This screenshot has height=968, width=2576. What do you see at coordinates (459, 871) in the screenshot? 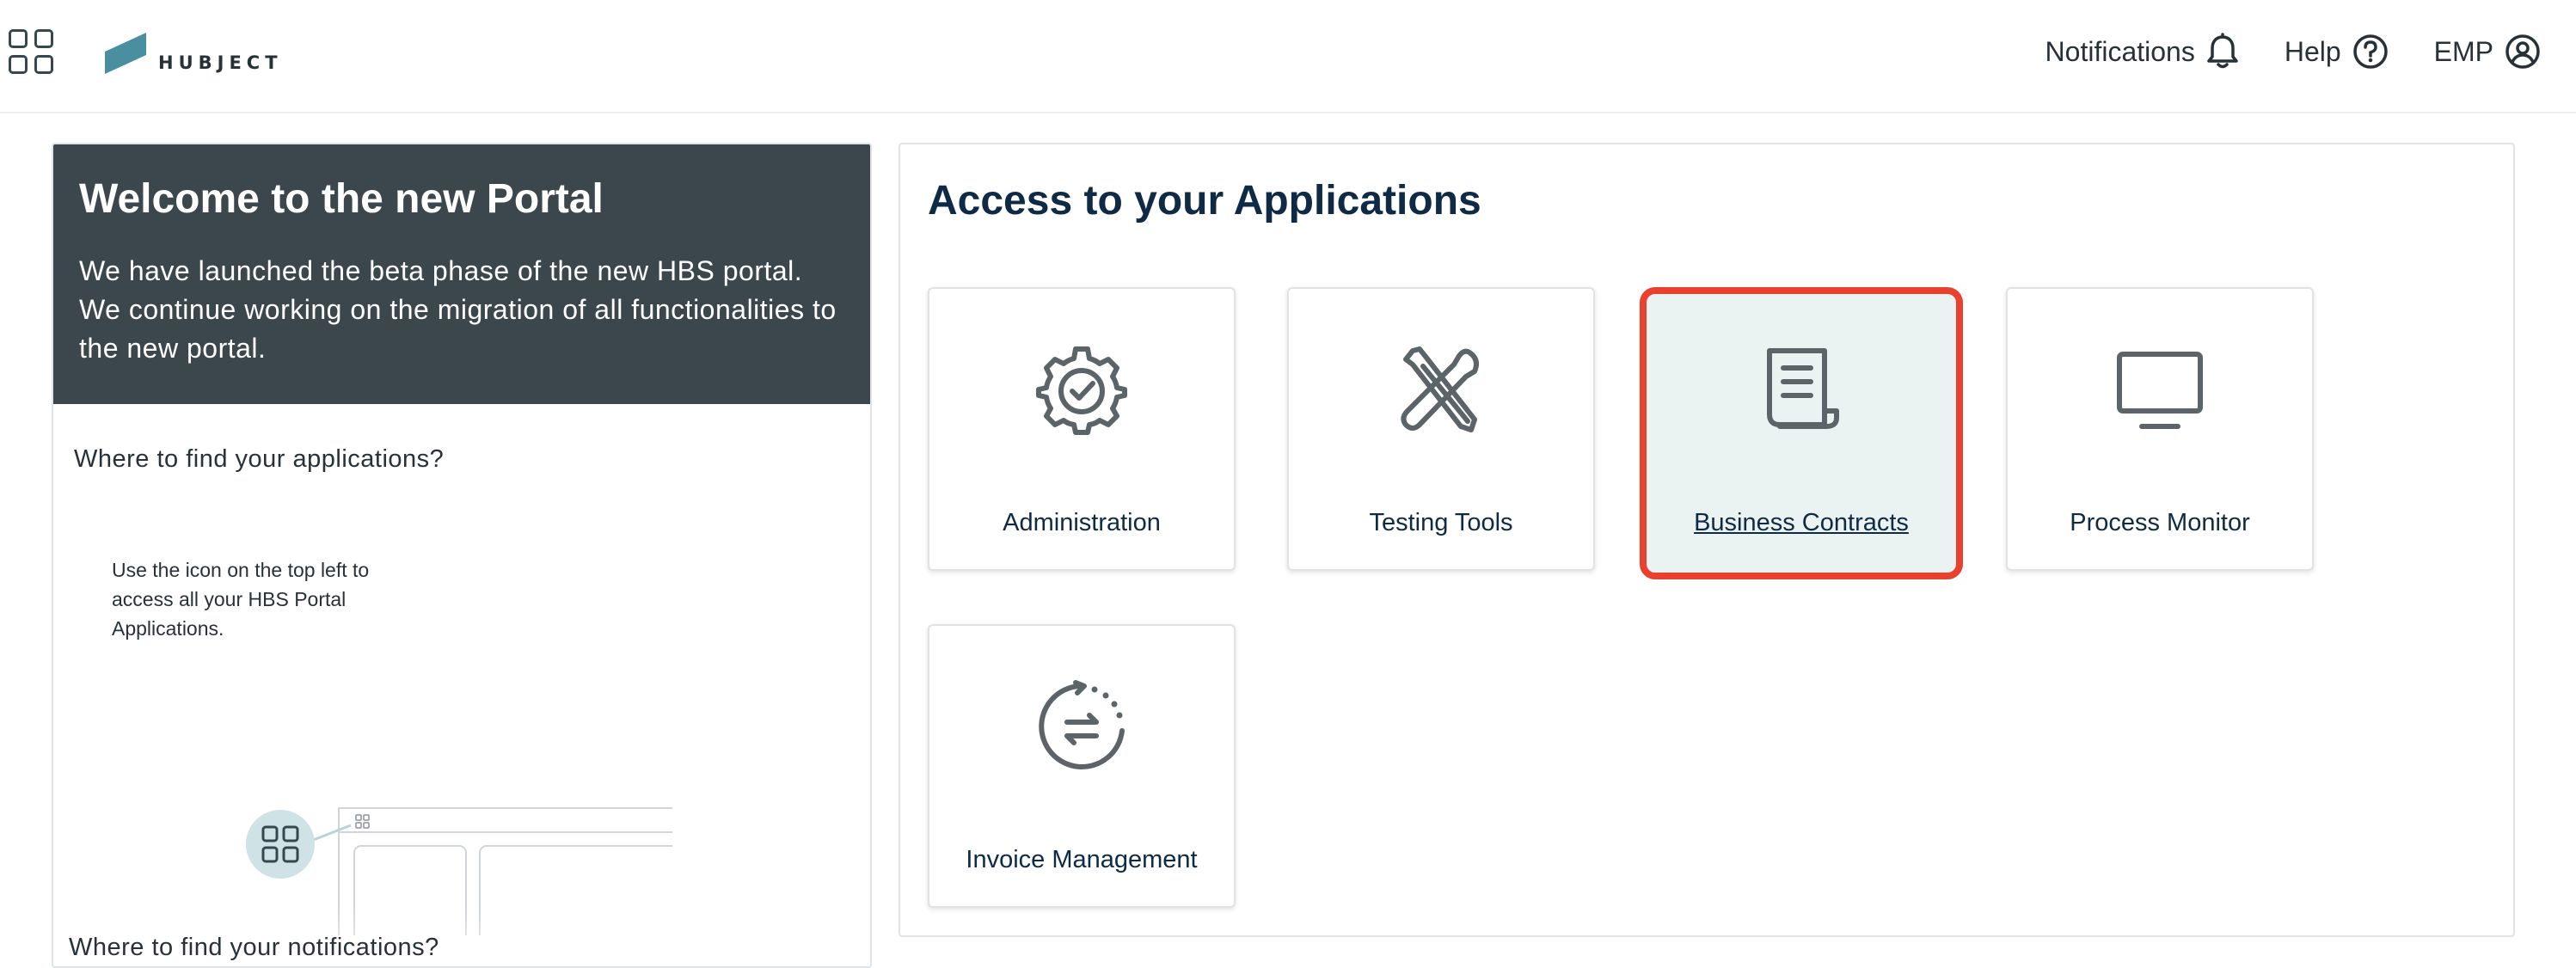
I see `app-launcher-illustration` at bounding box center [459, 871].